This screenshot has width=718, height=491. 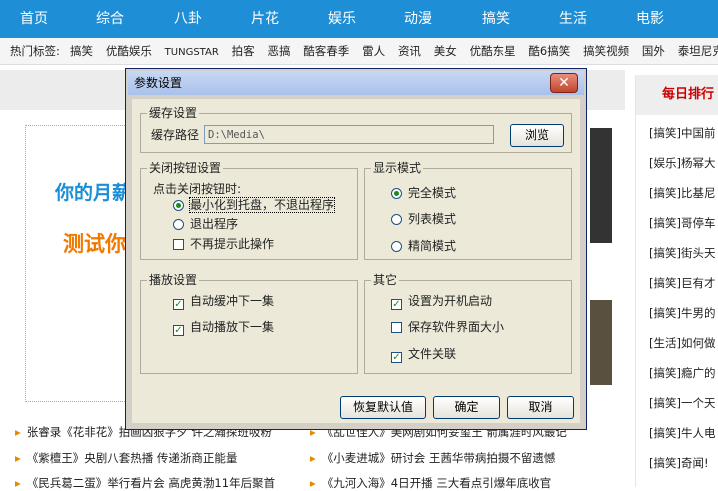 What do you see at coordinates (540, 407) in the screenshot?
I see `cancel-button: 取消` at bounding box center [540, 407].